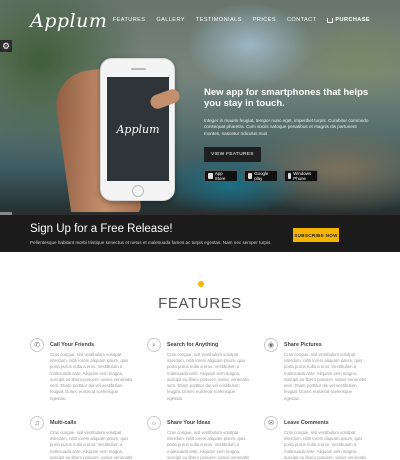 Image resolution: width=400 pixels, height=460 pixels. Describe the element at coordinates (200, 319) in the screenshot. I see `features-underline` at that location.